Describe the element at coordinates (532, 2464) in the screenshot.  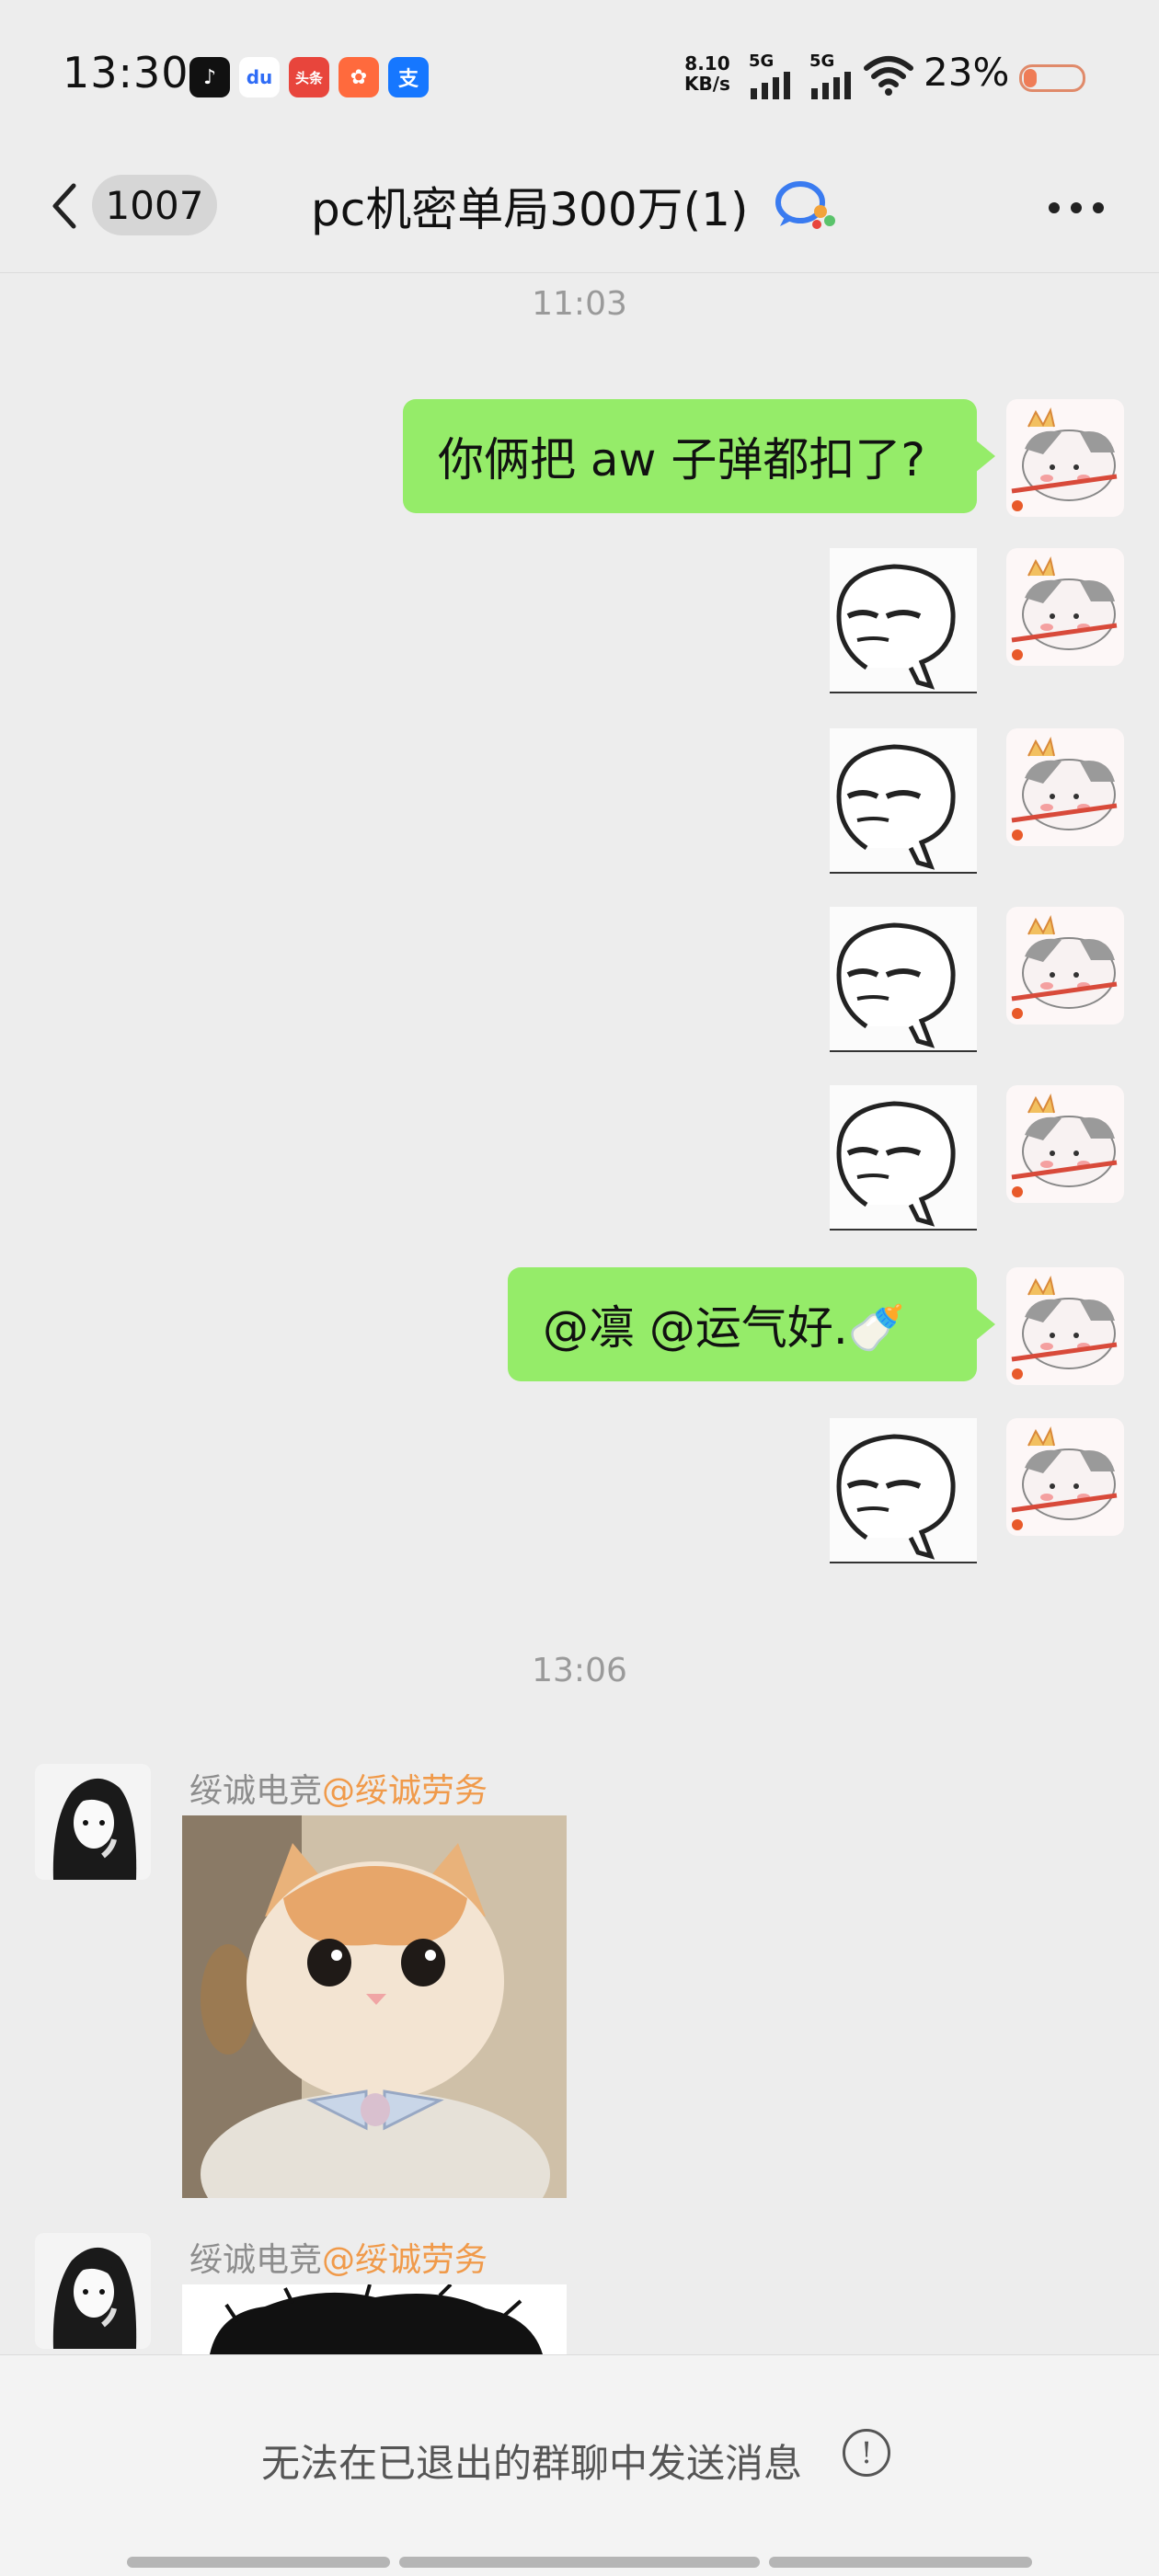
I see `exited-group-notice: 无法在已退出的群聊中发送消息` at that location.